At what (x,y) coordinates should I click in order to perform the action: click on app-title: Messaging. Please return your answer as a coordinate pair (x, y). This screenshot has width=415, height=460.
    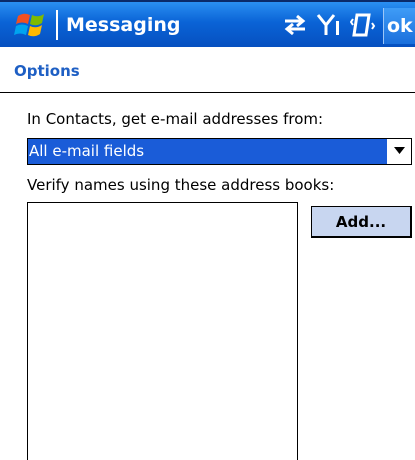
    Looking at the image, I should click on (123, 25).